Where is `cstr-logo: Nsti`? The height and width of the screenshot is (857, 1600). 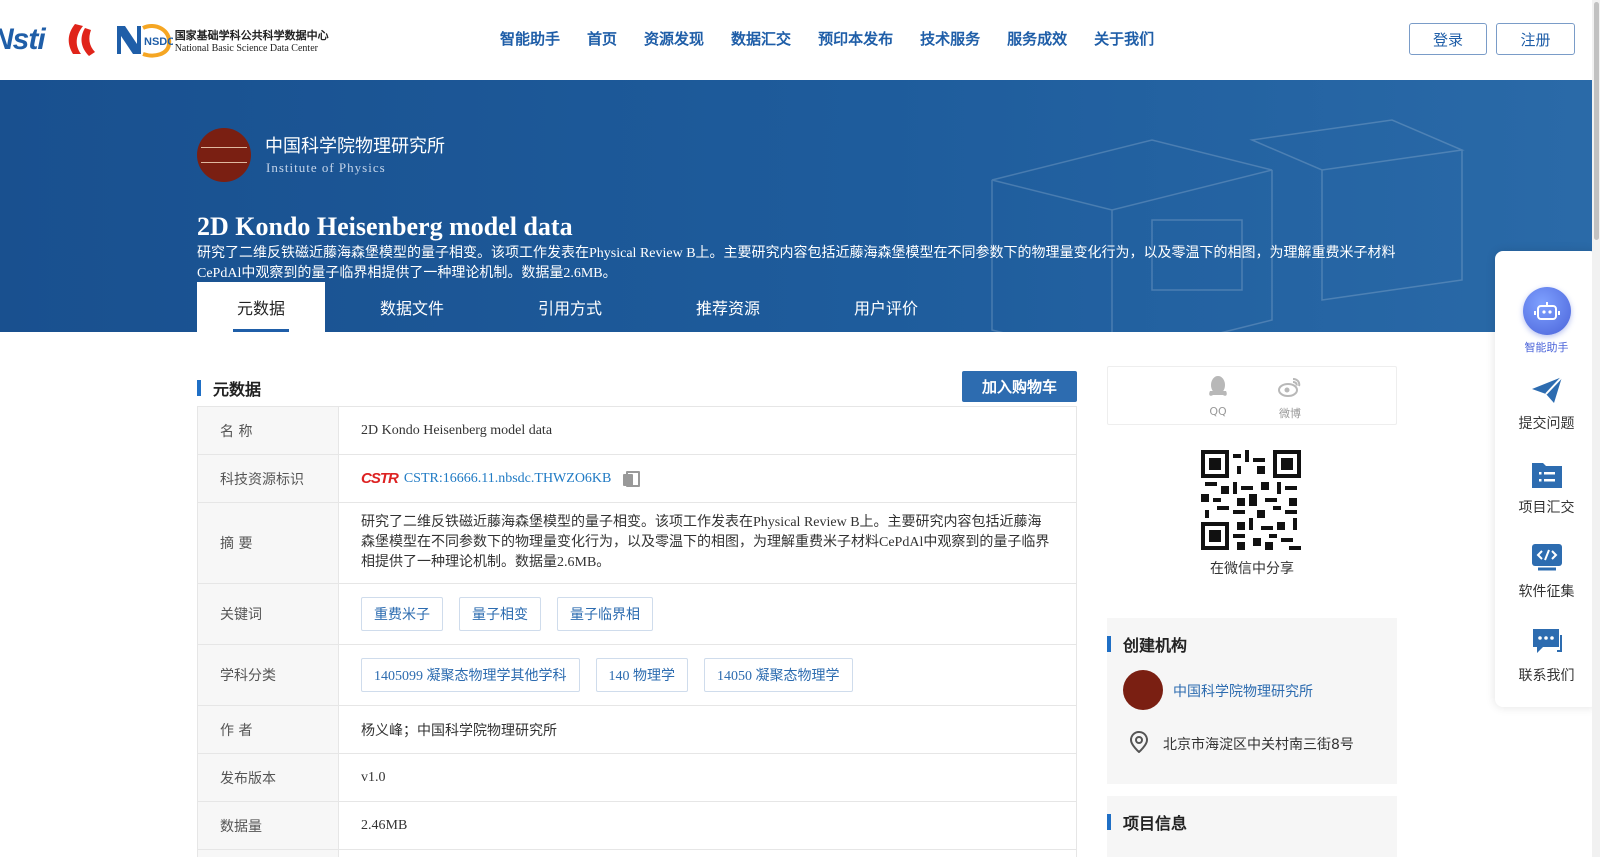
cstr-logo: Nsti is located at coordinates (23, 40).